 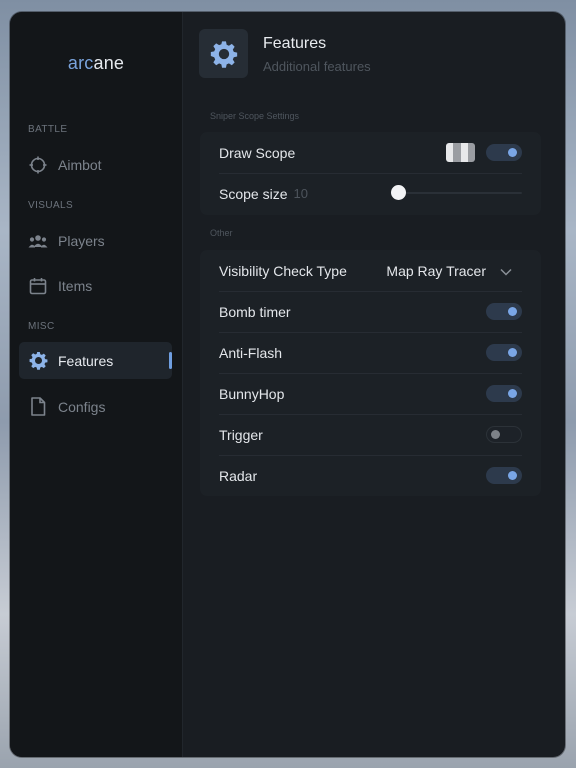 What do you see at coordinates (504, 311) in the screenshot?
I see `bomb-timer-toggle` at bounding box center [504, 311].